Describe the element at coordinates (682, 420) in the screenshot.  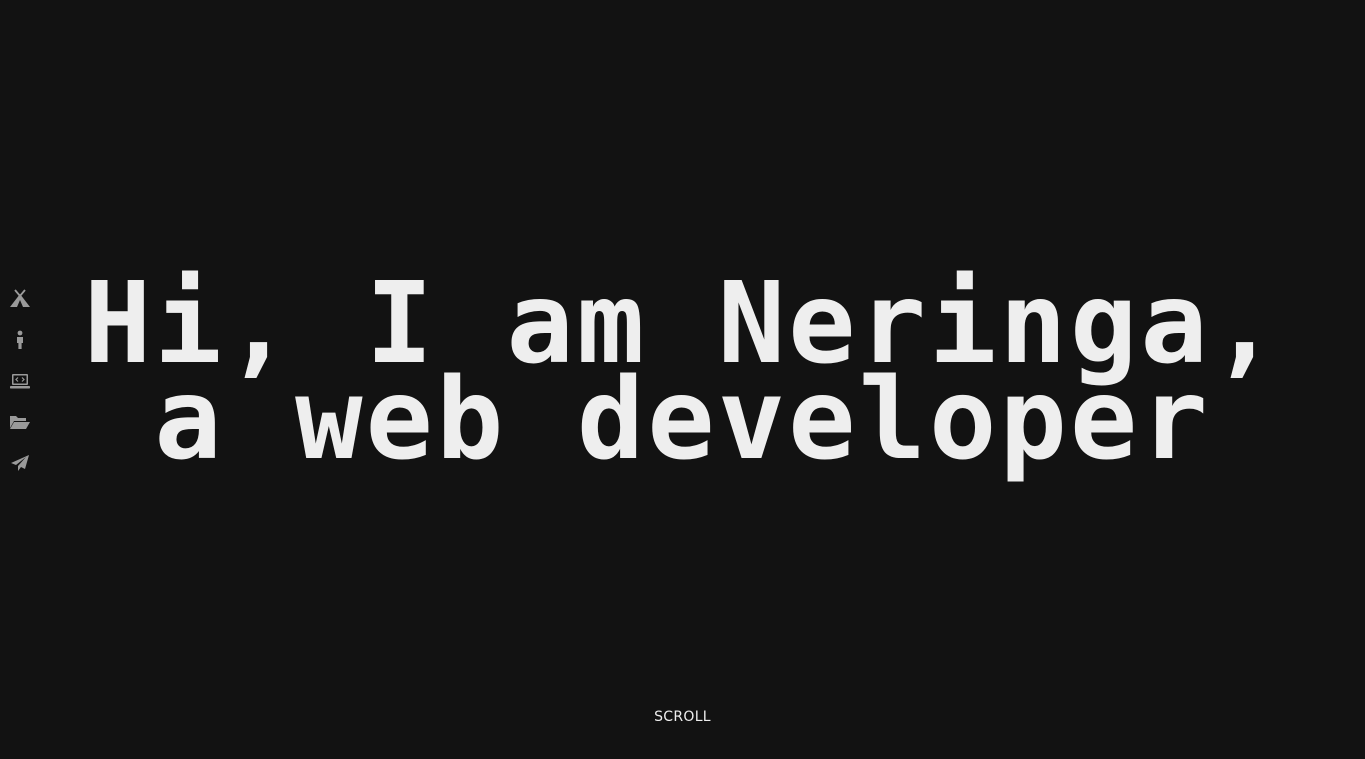
I see `hero-line-2: a web developer` at that location.